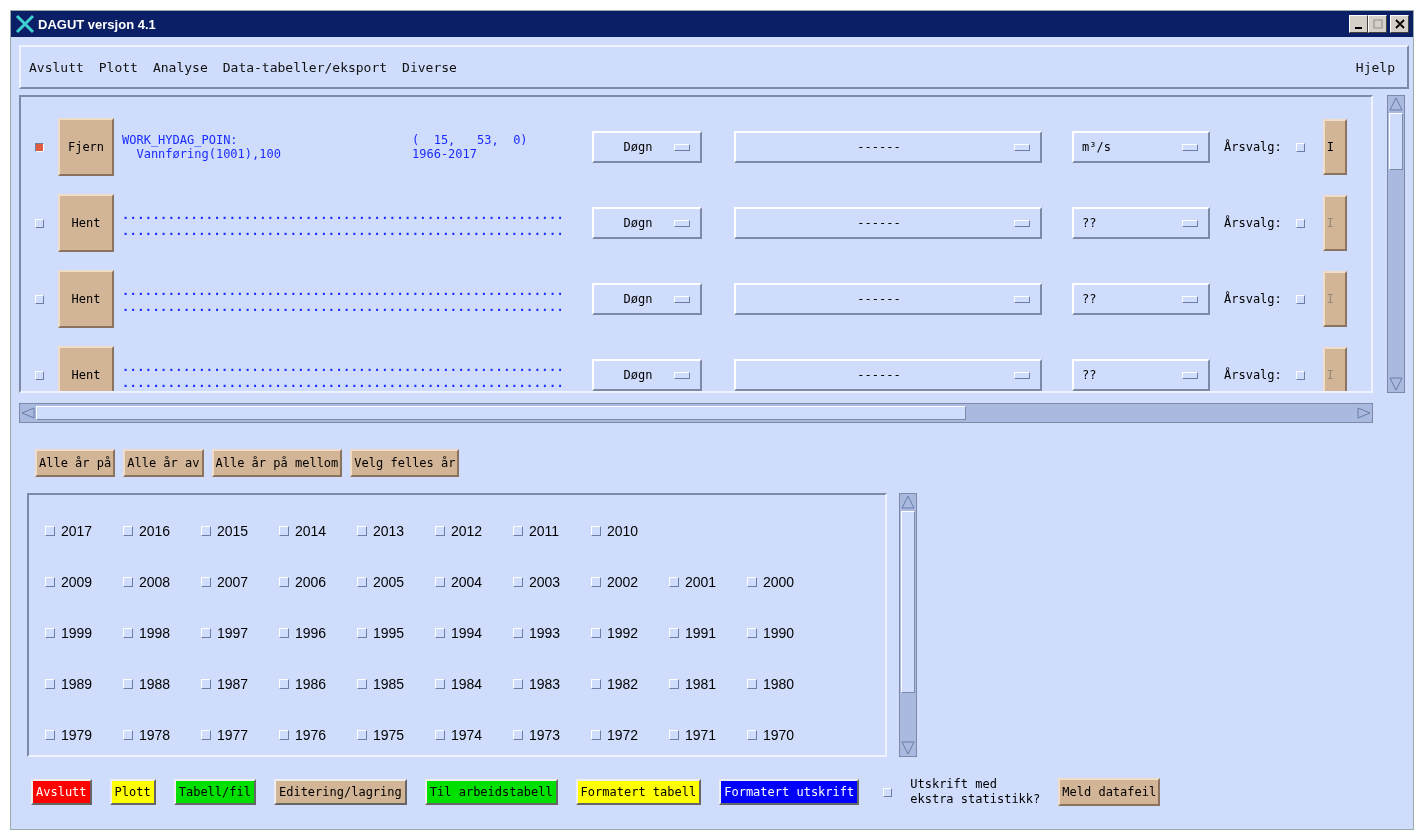 The height and width of the screenshot is (838, 1424). Describe the element at coordinates (1358, 24) in the screenshot. I see `minimize-button` at that location.